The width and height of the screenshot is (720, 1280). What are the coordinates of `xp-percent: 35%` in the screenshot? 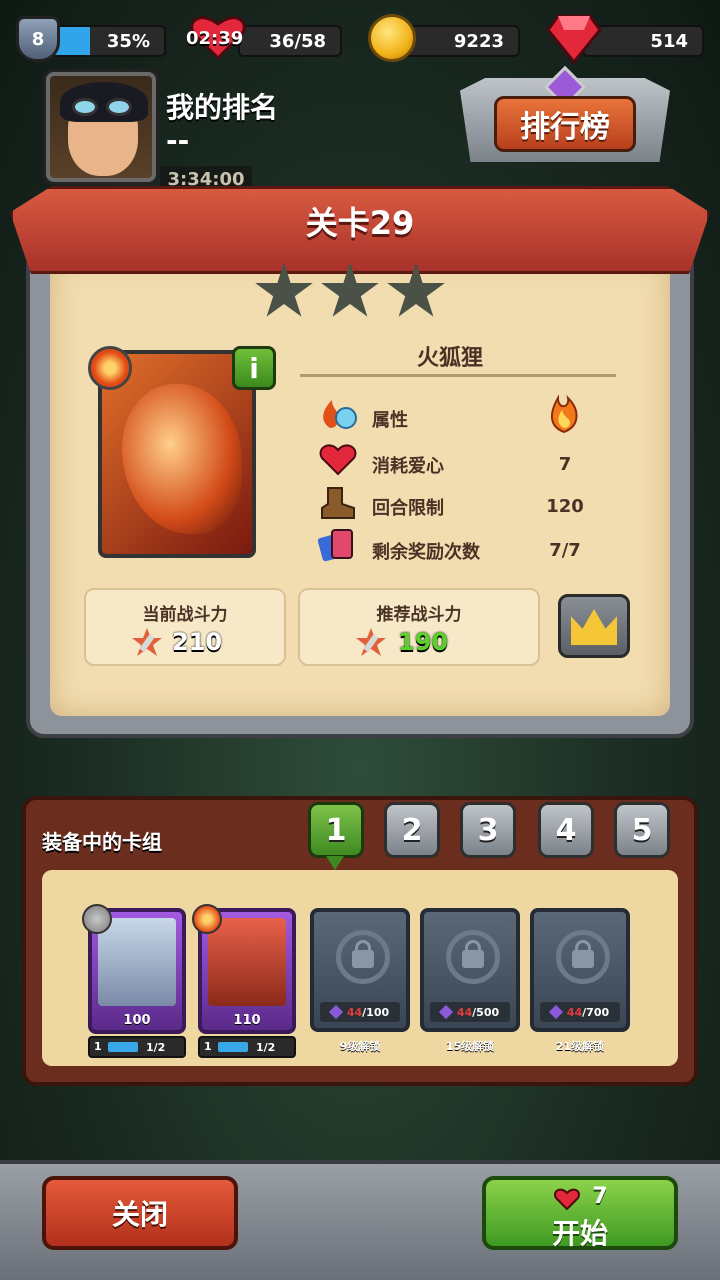 It's located at (128, 41).